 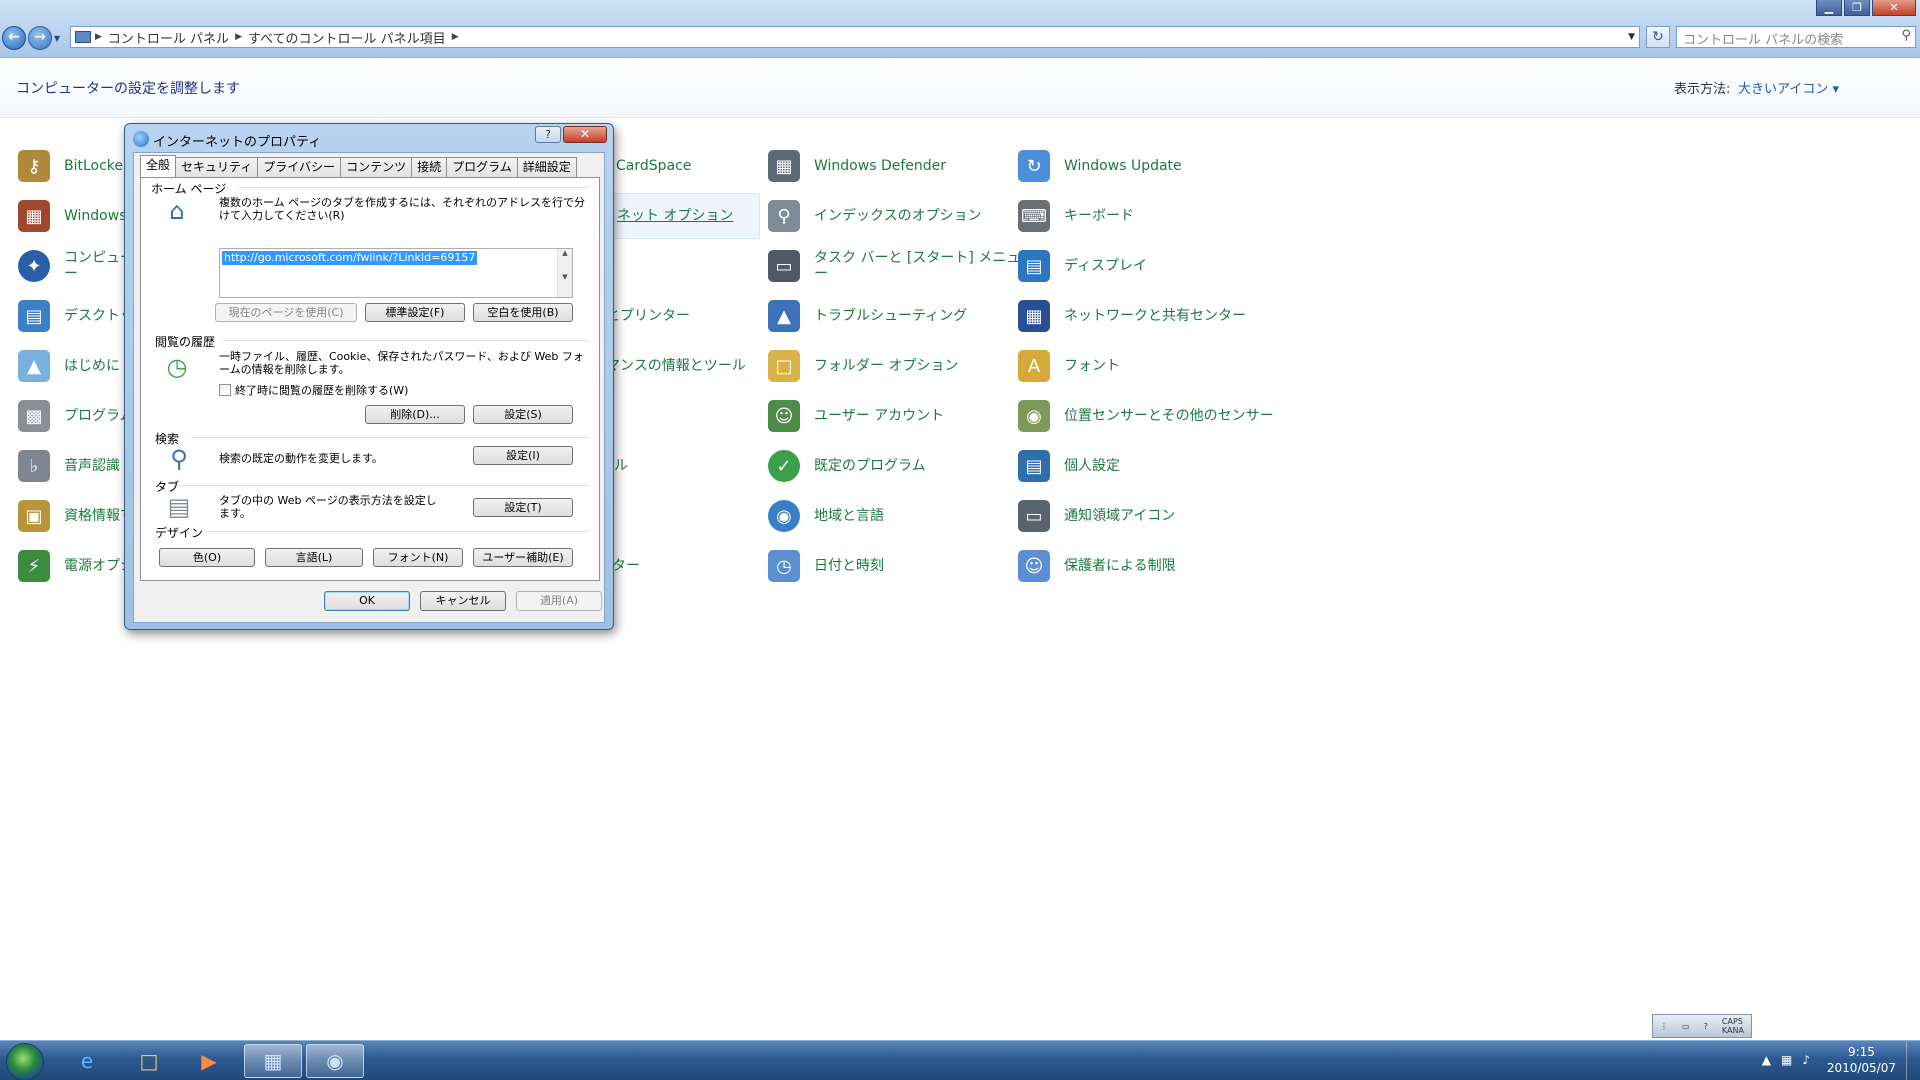 What do you see at coordinates (857, 166) in the screenshot?
I see `item-windows-defender: ▦ Windows Defender` at bounding box center [857, 166].